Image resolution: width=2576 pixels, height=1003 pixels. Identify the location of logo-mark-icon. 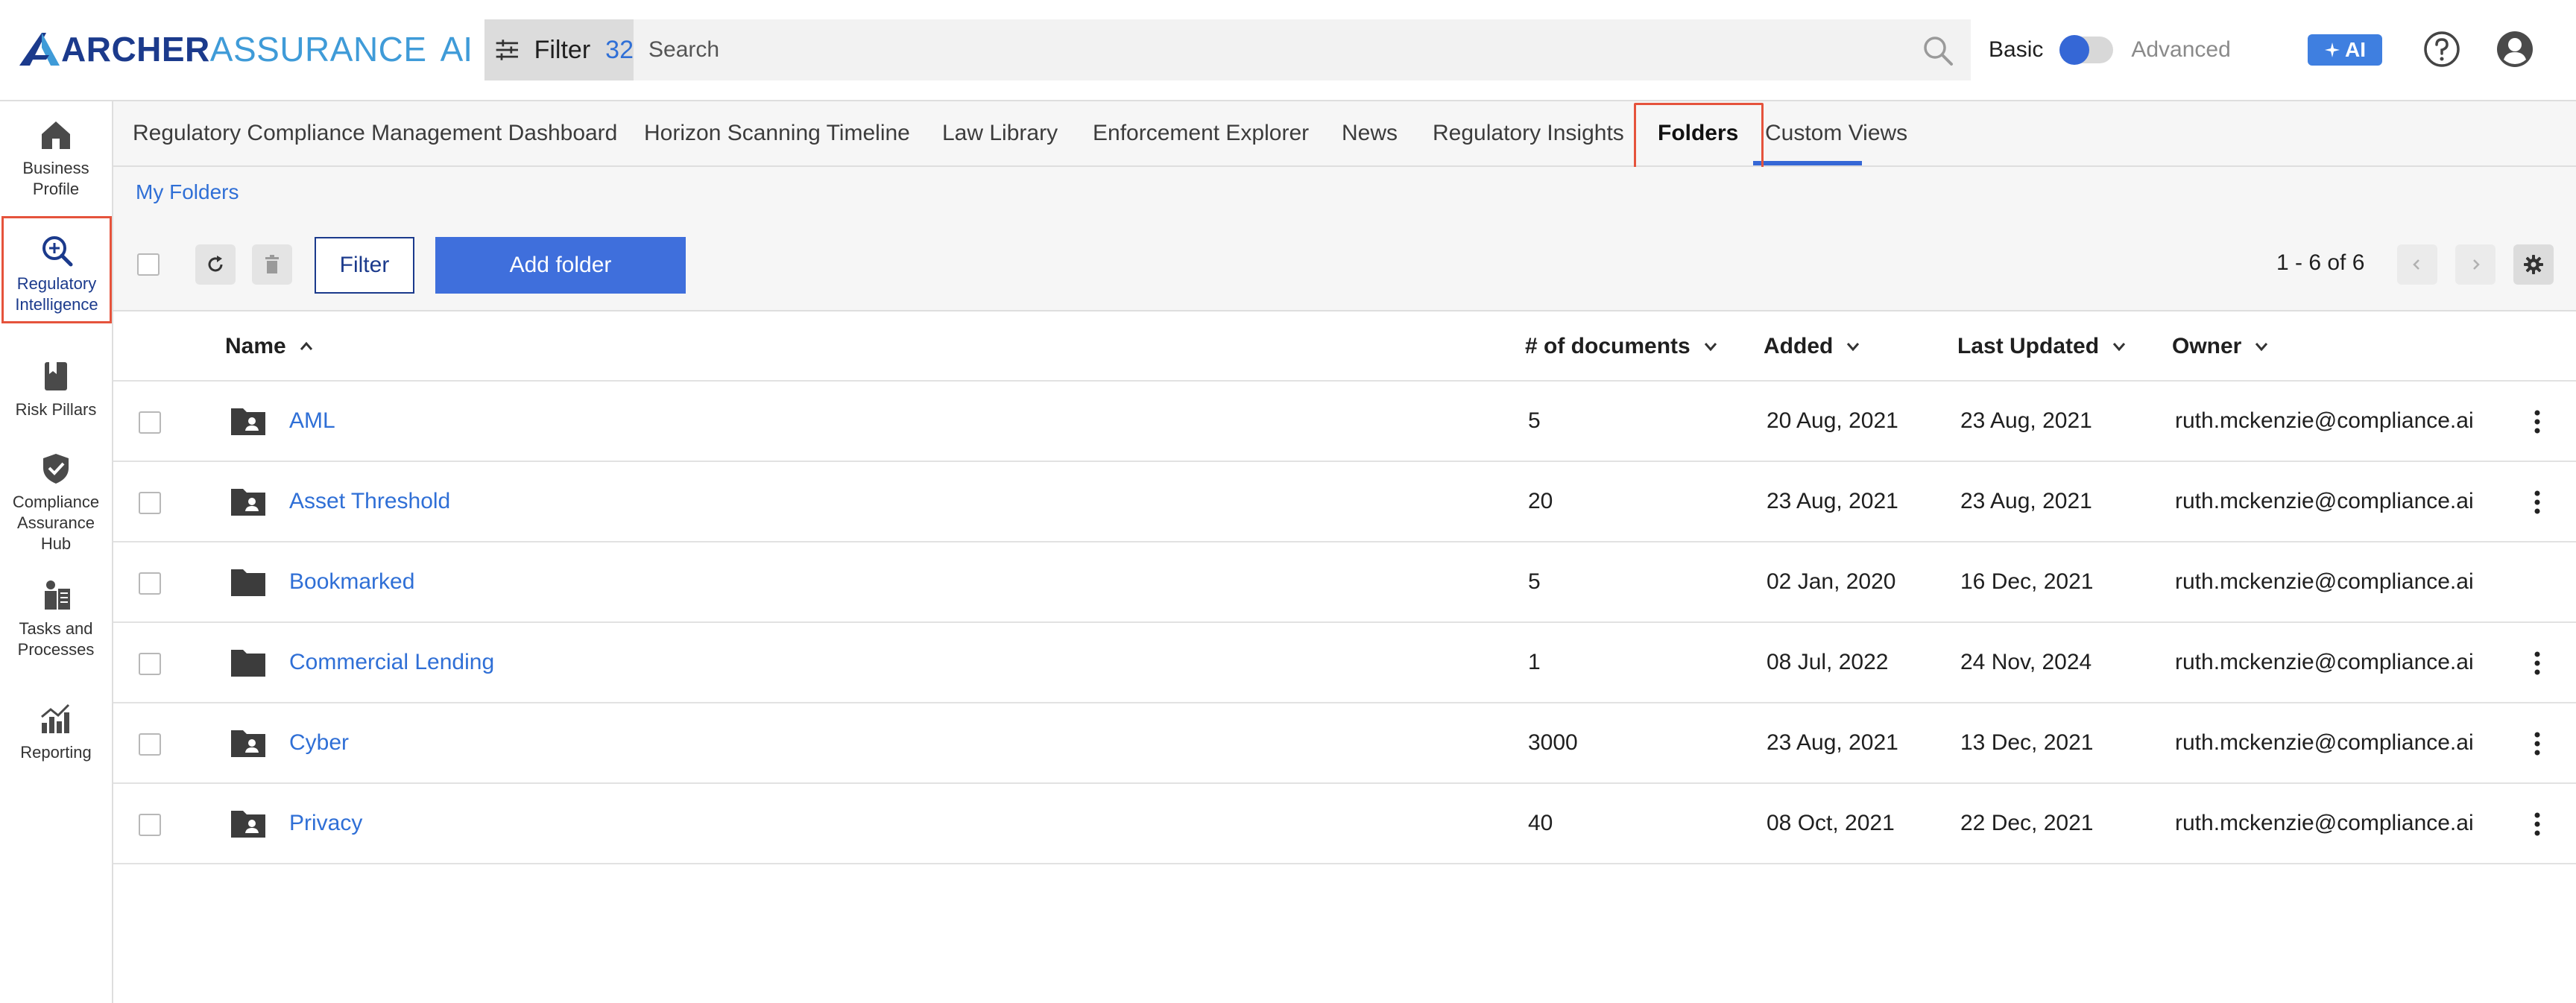
(39, 49).